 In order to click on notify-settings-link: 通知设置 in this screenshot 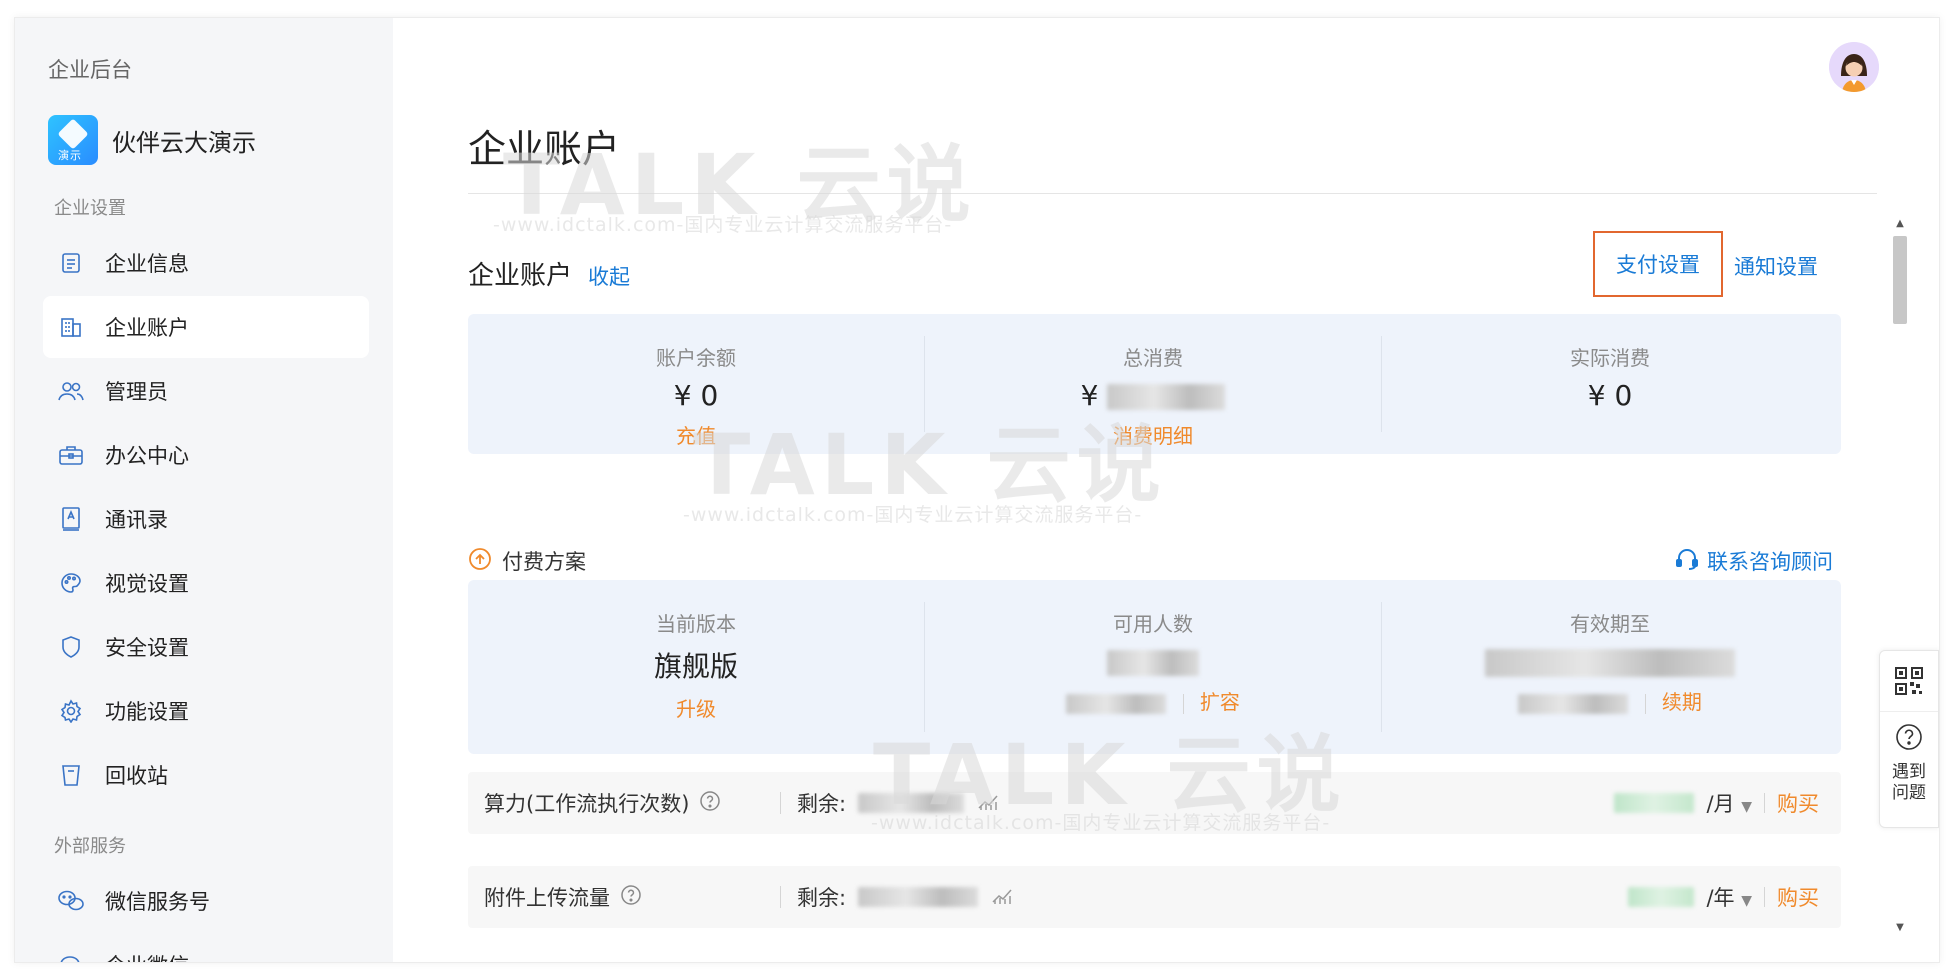, I will do `click(1776, 266)`.